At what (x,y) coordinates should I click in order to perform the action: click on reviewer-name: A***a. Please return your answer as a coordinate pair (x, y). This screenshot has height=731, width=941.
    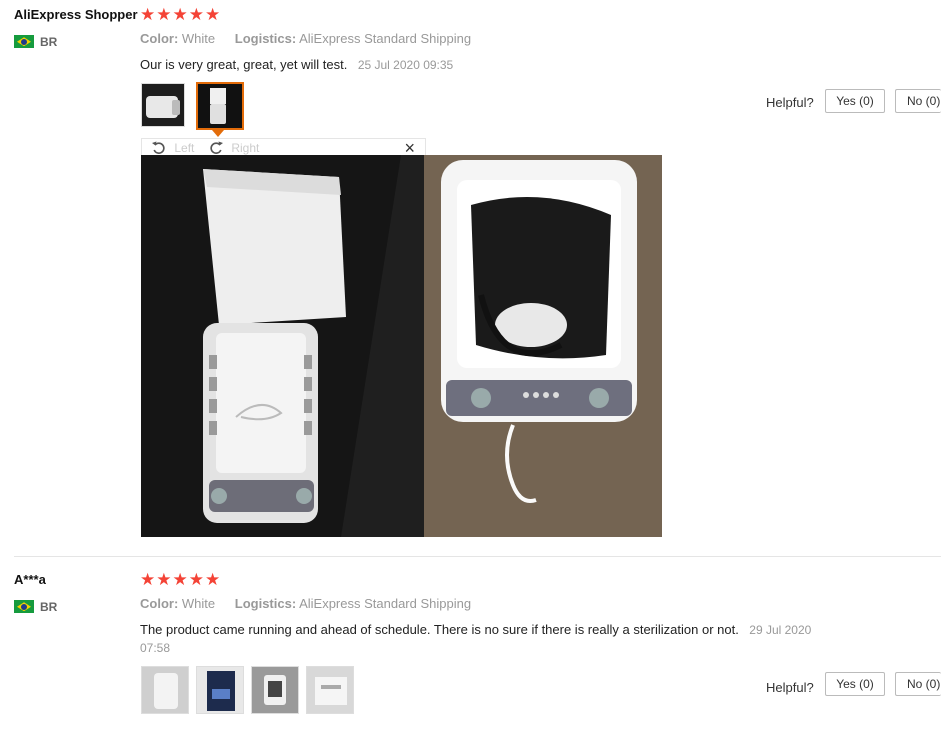
    Looking at the image, I should click on (30, 579).